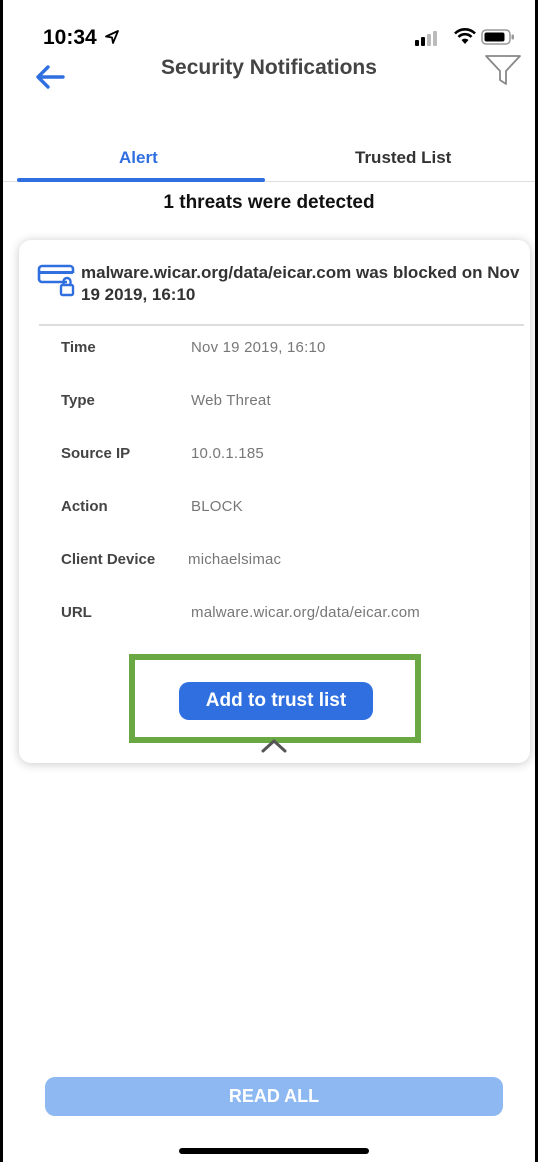  What do you see at coordinates (305, 612) in the screenshot?
I see `detail-value: malware.wicar.org/data/eicar.com` at bounding box center [305, 612].